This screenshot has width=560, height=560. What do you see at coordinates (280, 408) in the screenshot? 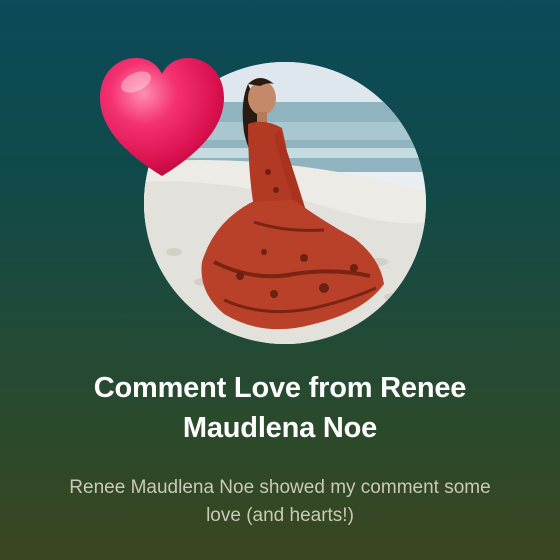
I see `page-title: Comment Love from Renee Maudlena Noe` at bounding box center [280, 408].